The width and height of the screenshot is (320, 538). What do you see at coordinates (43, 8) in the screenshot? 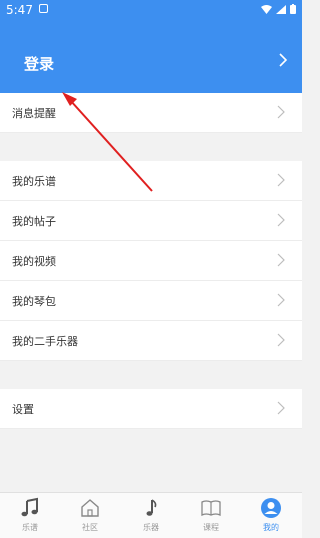
I see `notification-icon` at bounding box center [43, 8].